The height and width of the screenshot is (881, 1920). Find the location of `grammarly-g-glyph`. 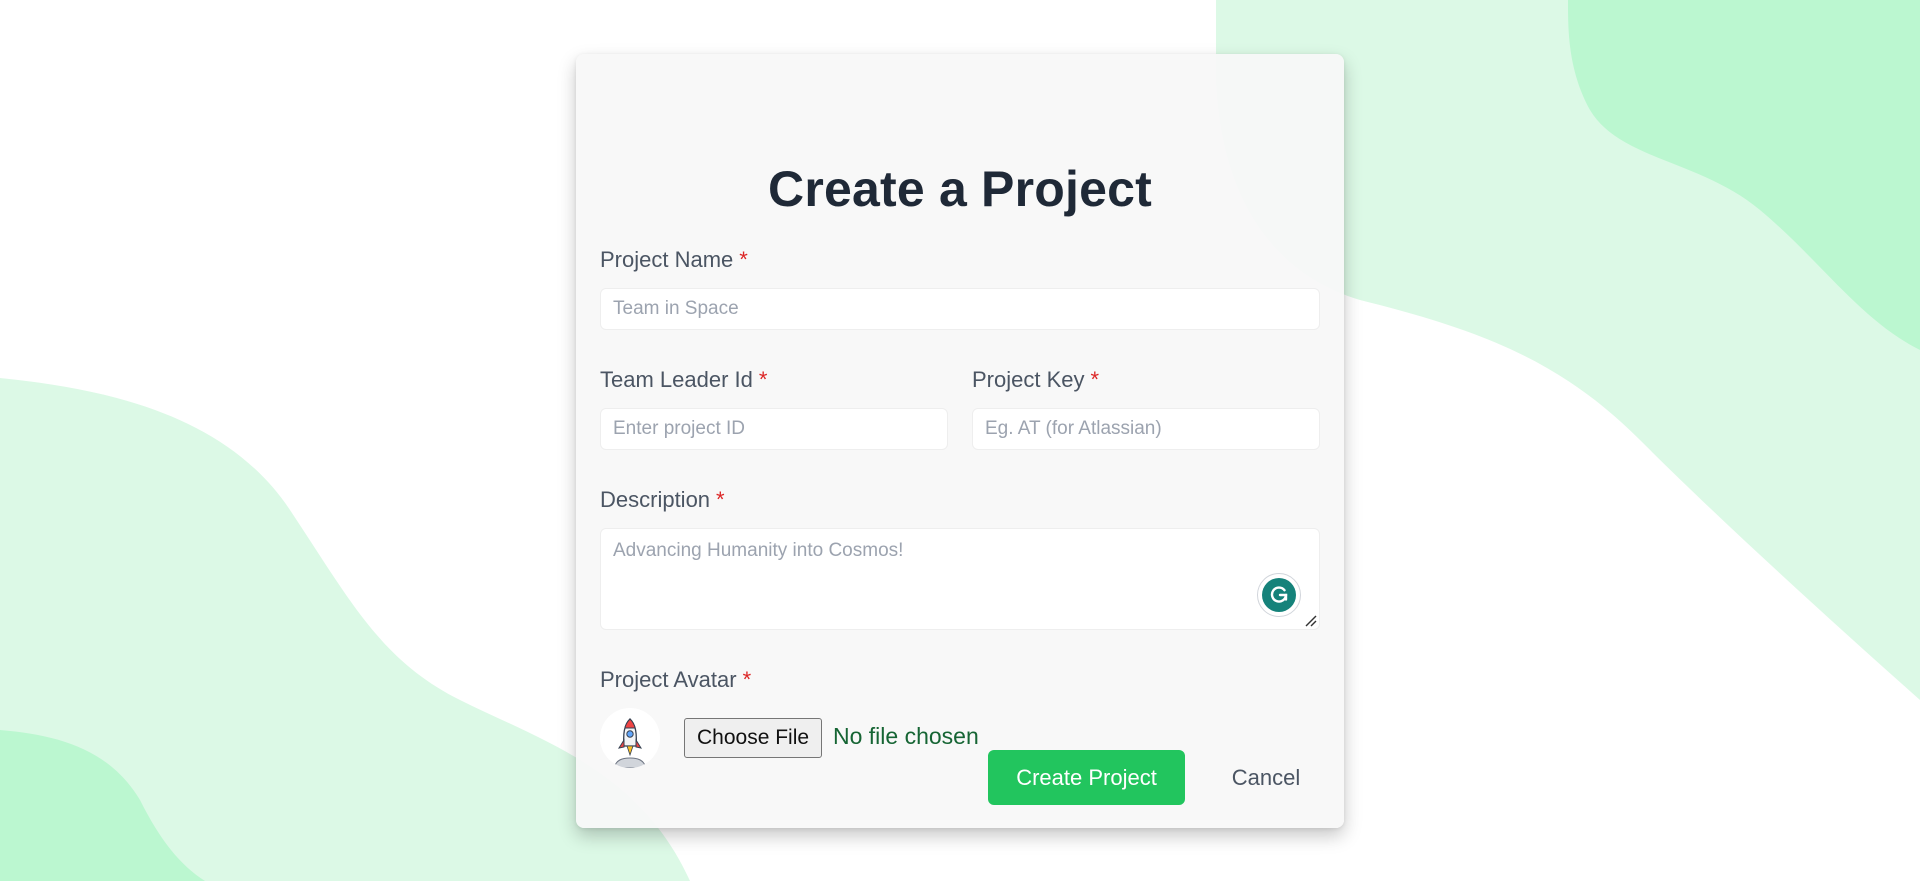

grammarly-g-glyph is located at coordinates (1279, 594).